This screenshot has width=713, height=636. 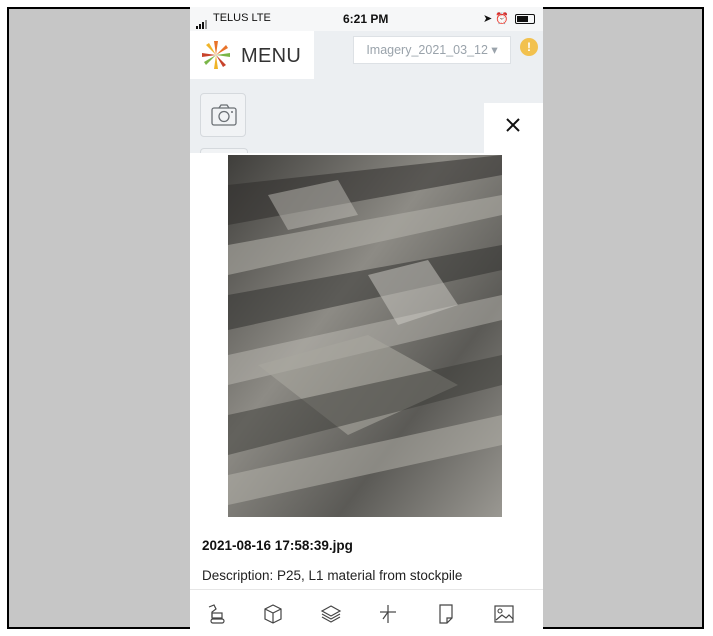 I want to click on image-icon, so click(x=504, y=614).